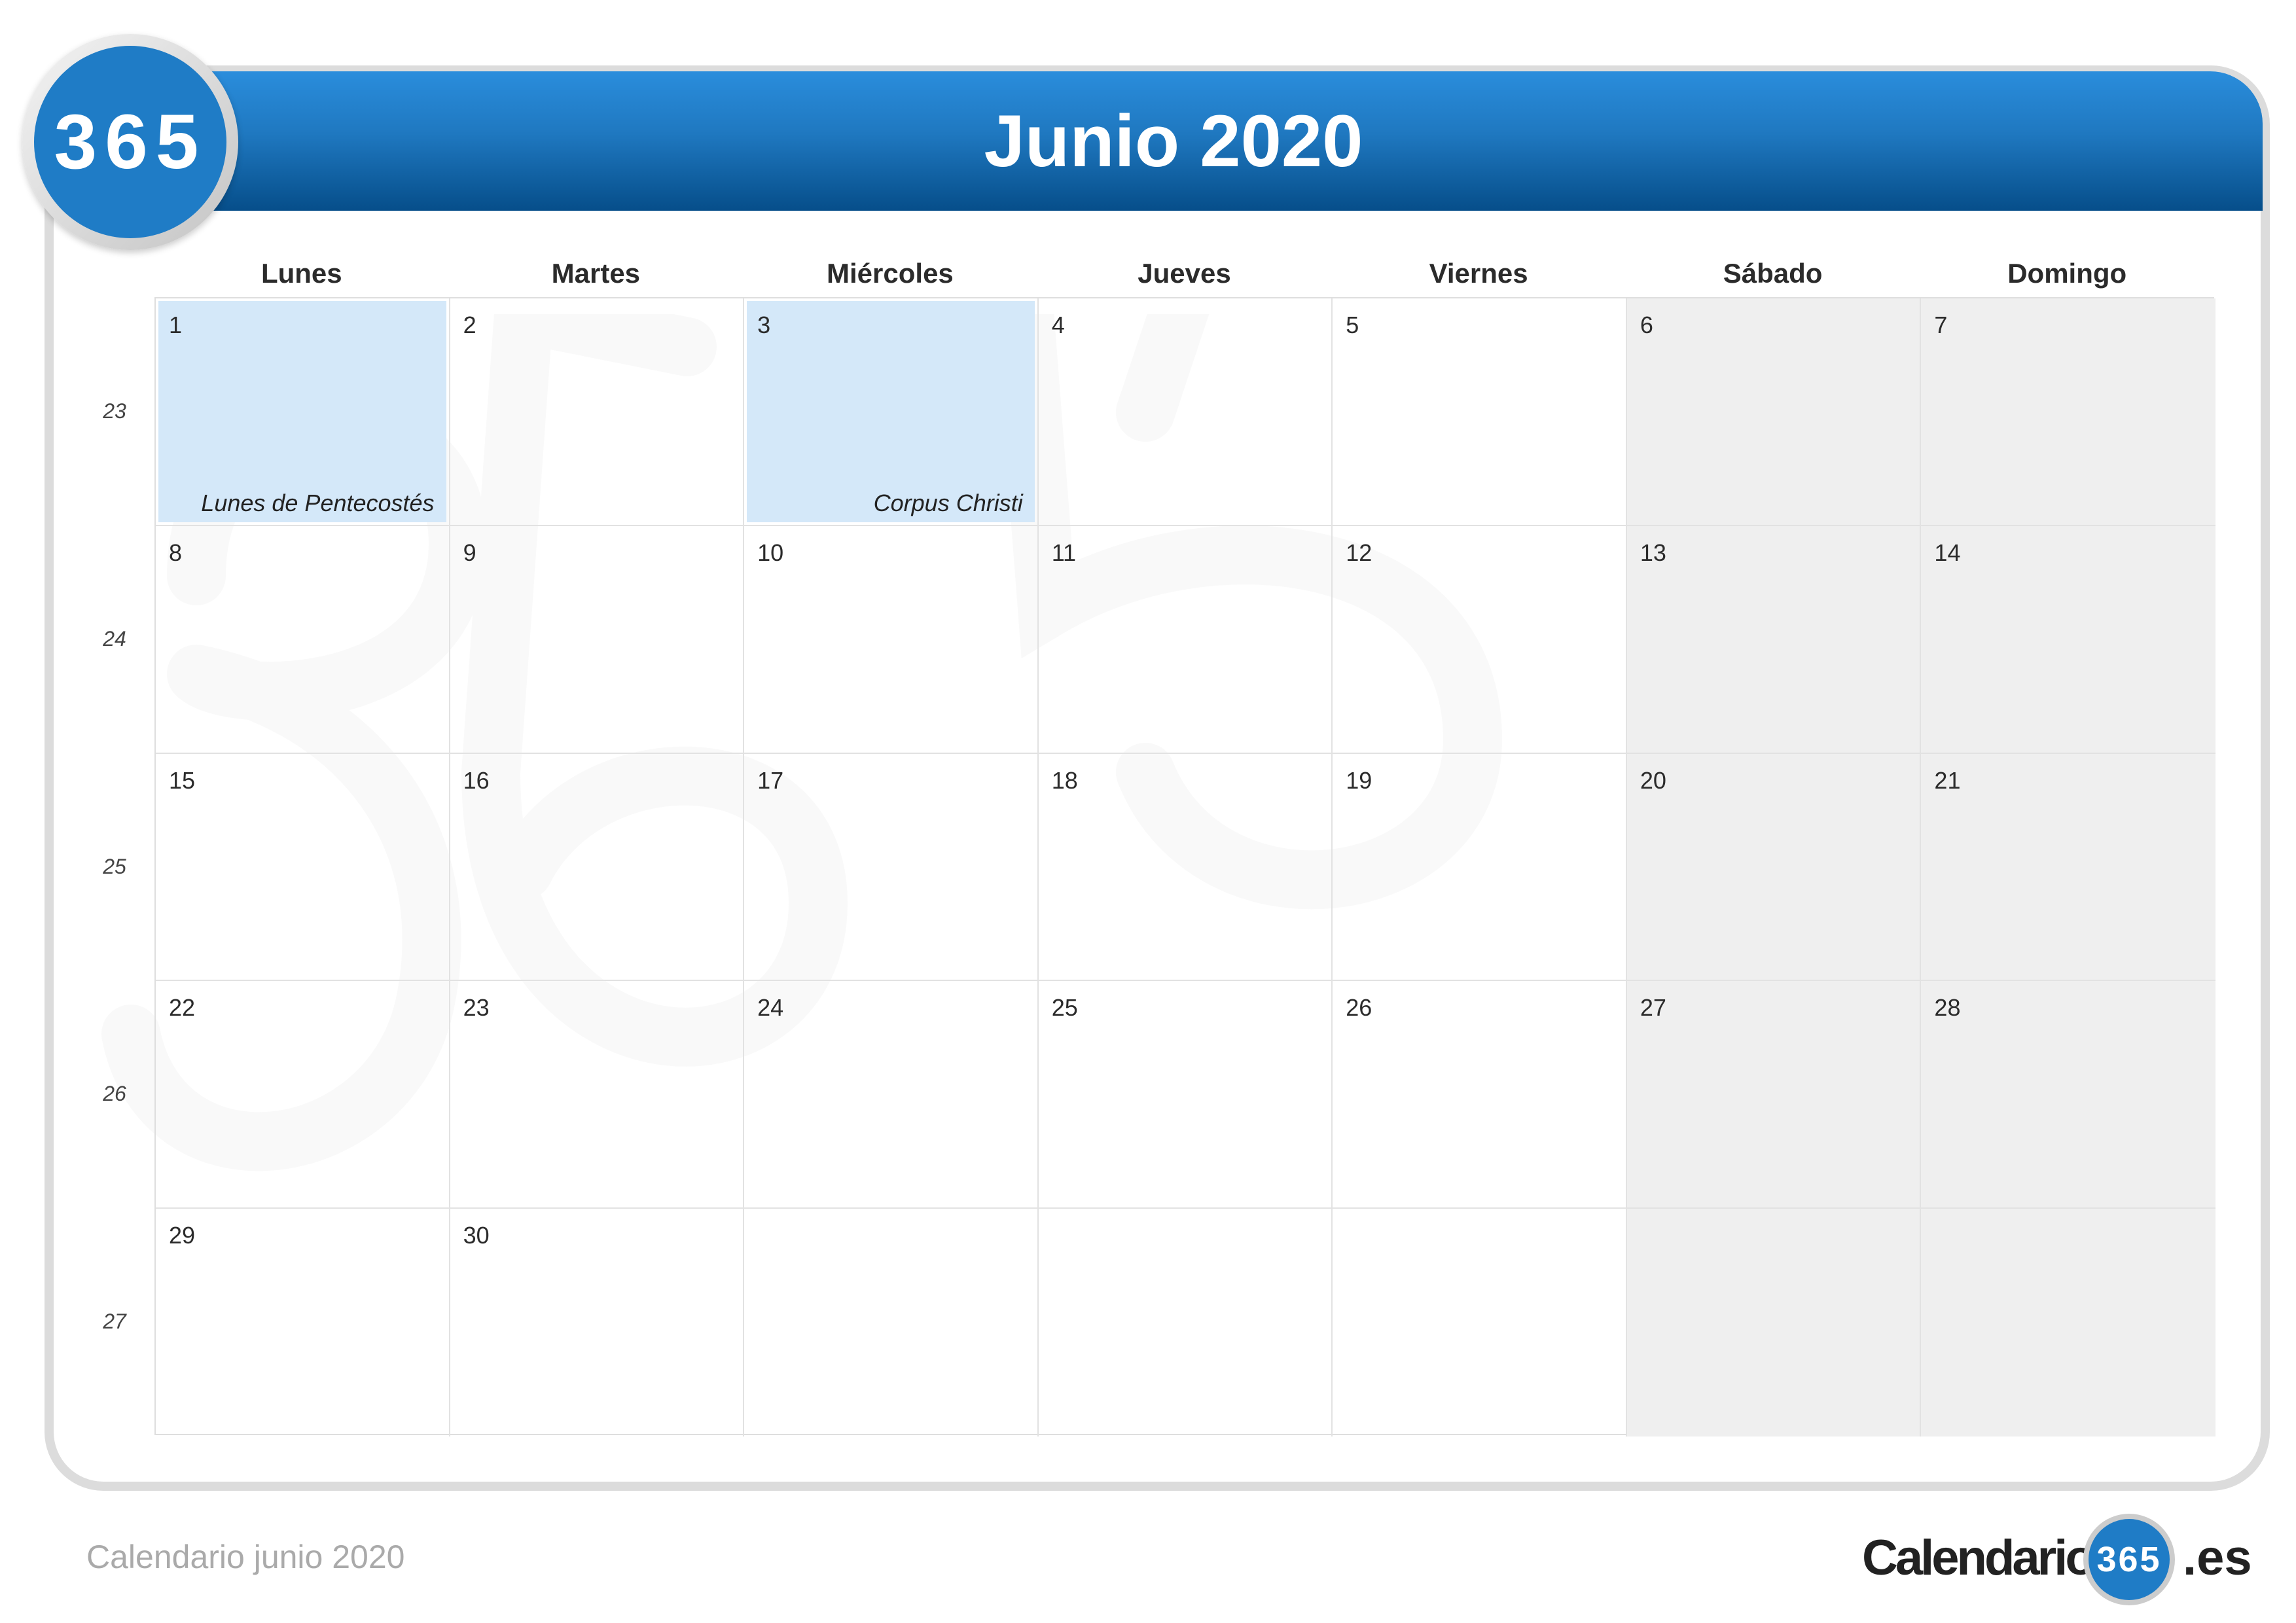 This screenshot has height=1623, width=2296. I want to click on day-cell: 14, so click(2068, 640).